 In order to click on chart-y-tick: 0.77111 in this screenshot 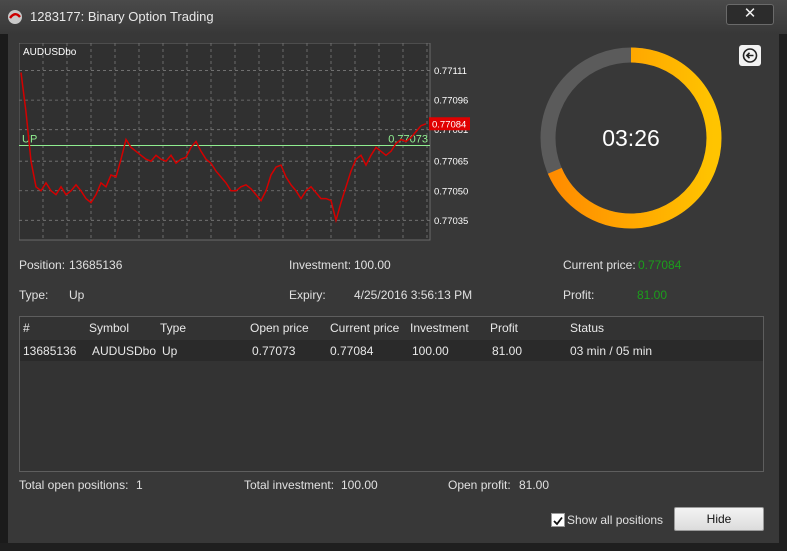, I will do `click(450, 71)`.